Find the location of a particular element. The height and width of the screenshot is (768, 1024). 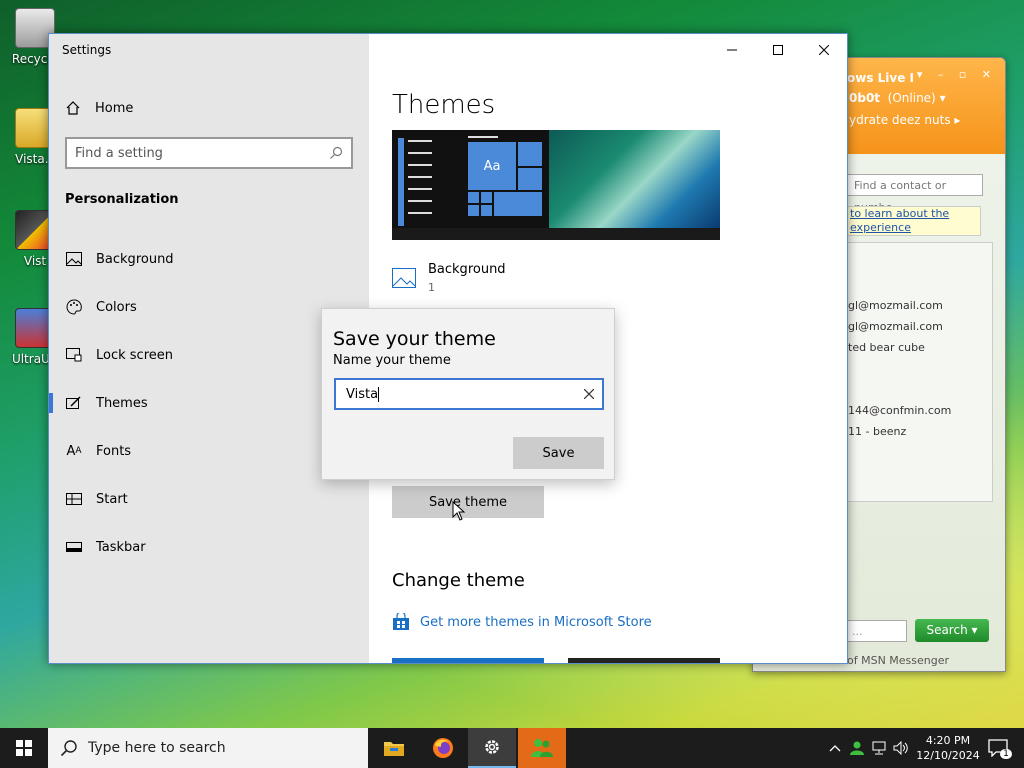

taskbar: Type here to search 4:20 PM 12/10/2024 1 is located at coordinates (512, 748).